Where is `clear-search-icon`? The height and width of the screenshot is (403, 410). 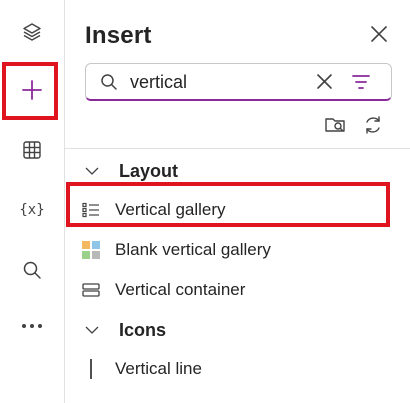 clear-search-icon is located at coordinates (324, 84).